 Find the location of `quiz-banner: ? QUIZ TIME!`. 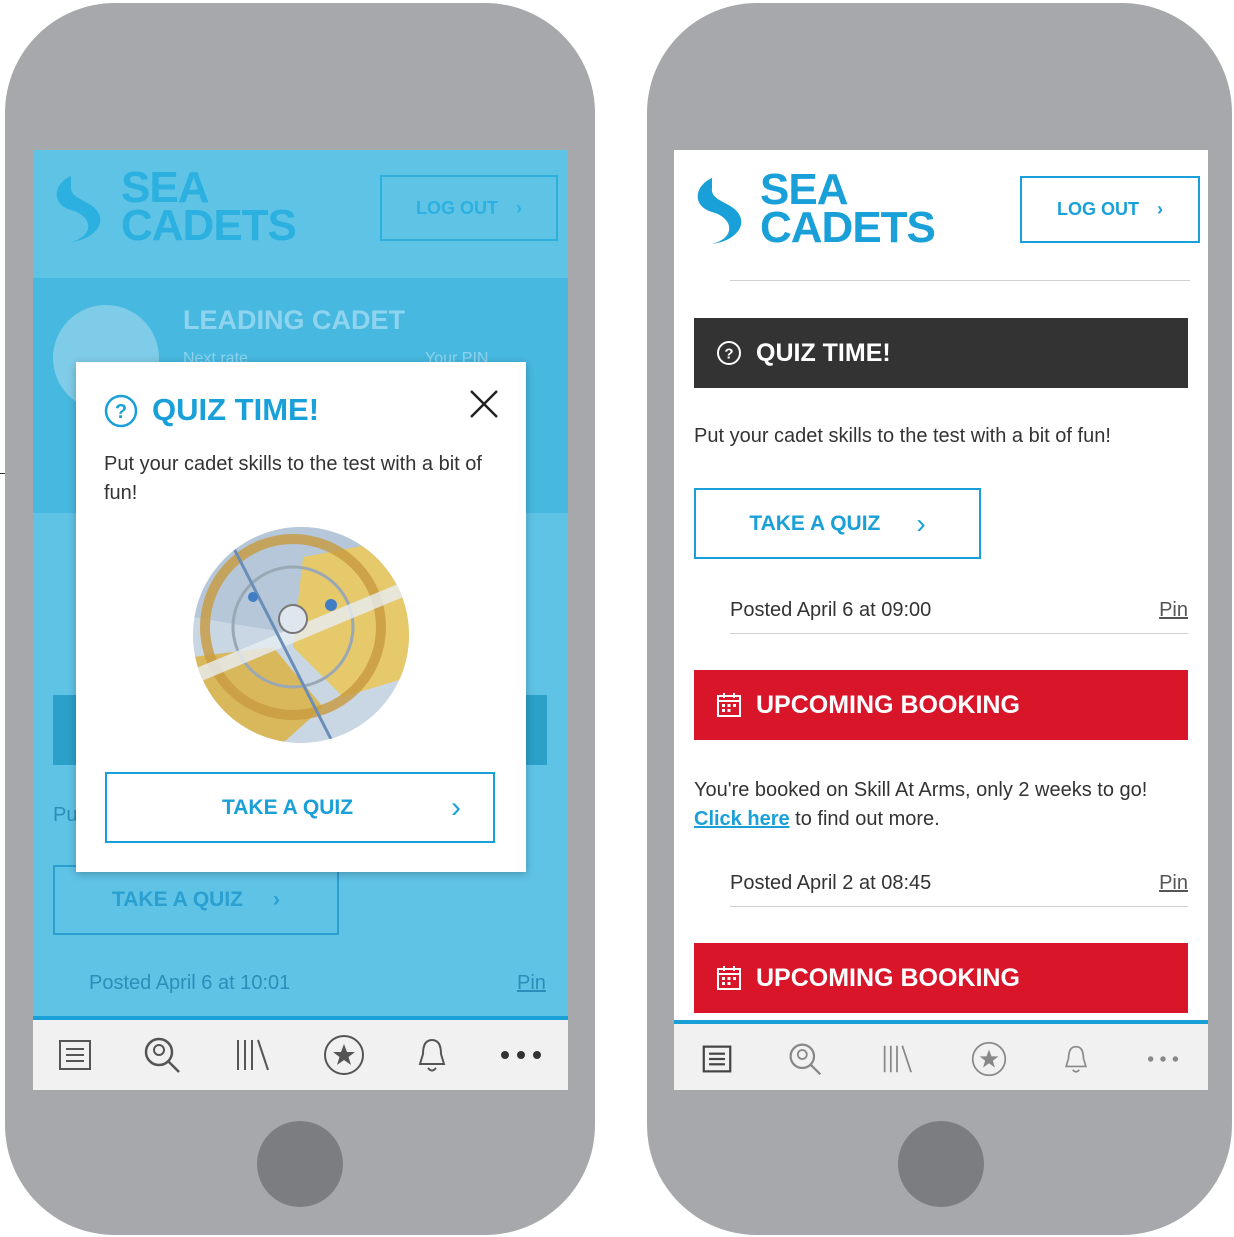

quiz-banner: ? QUIZ TIME! is located at coordinates (941, 353).